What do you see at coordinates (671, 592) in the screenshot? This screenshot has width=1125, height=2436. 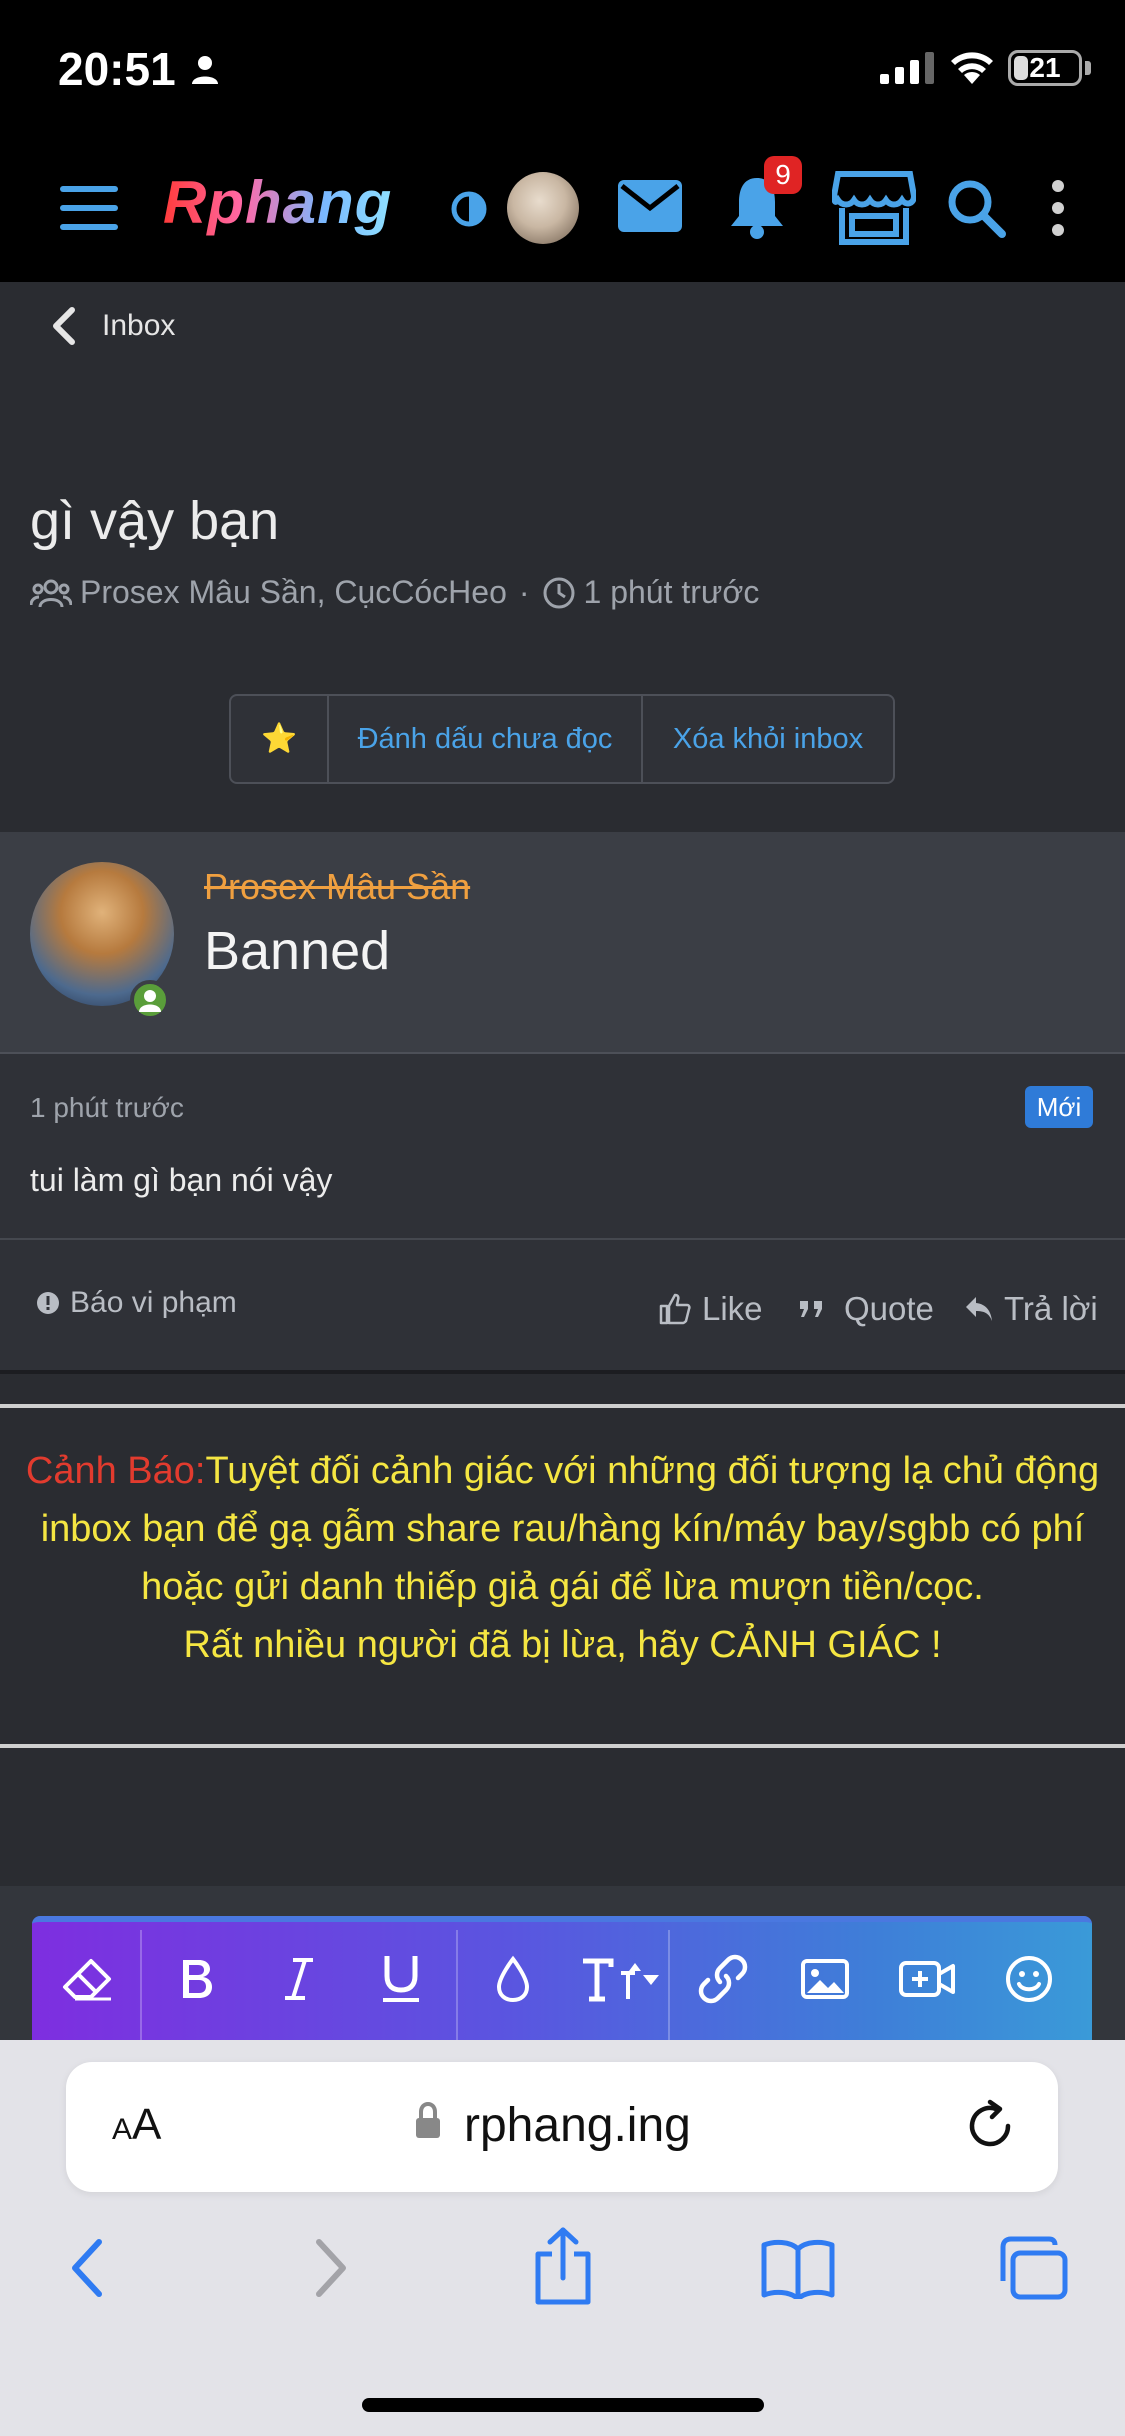 I see `conversation-time: 1 phút trước` at bounding box center [671, 592].